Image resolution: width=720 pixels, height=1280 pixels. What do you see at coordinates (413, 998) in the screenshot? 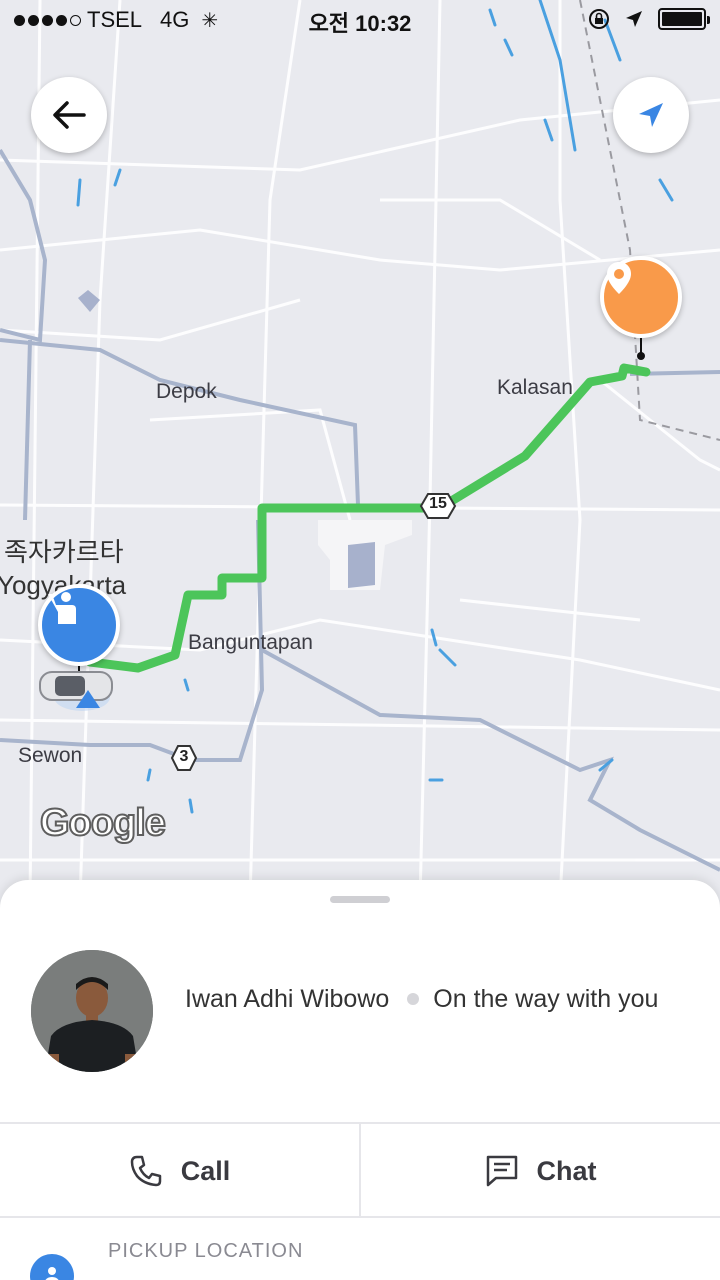
I see `separator-dot` at bounding box center [413, 998].